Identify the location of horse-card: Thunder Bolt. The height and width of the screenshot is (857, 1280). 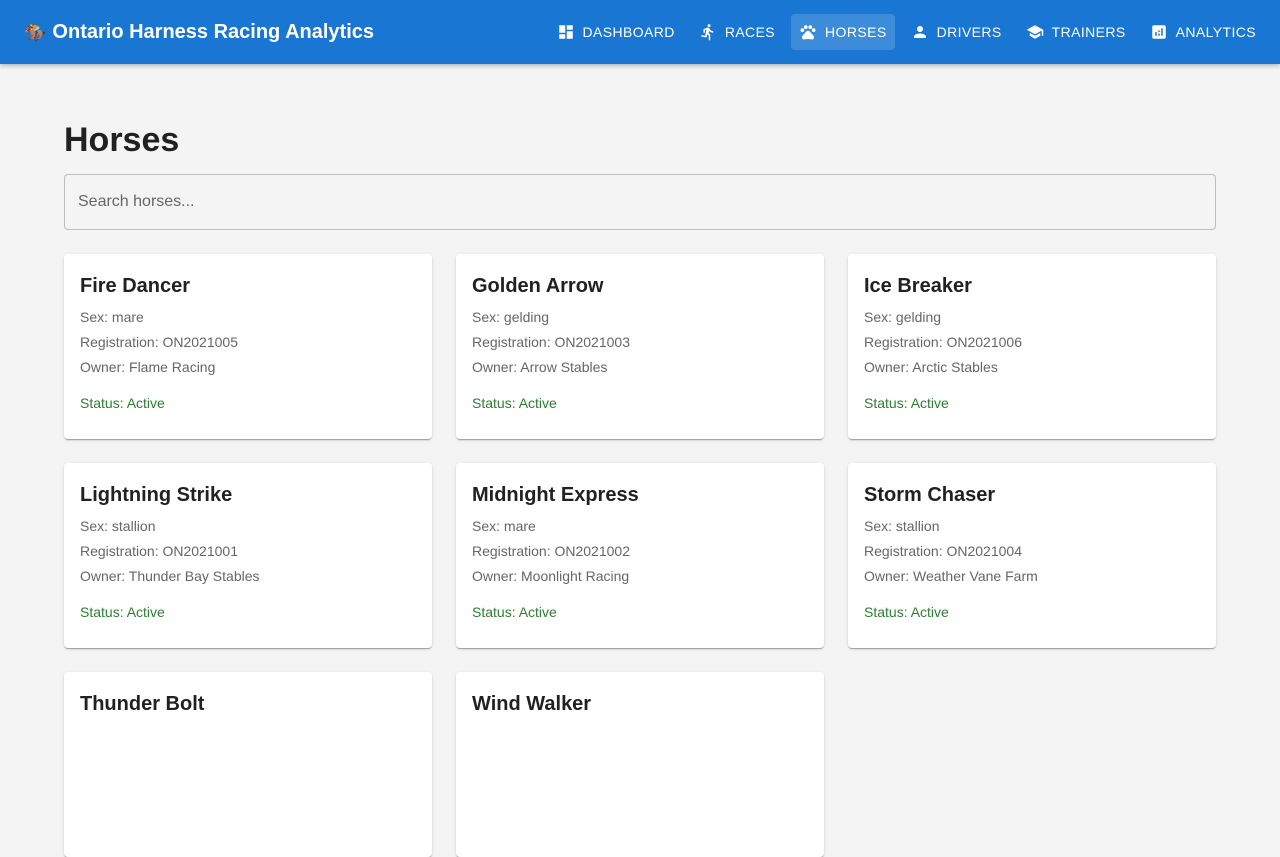
(248, 764).